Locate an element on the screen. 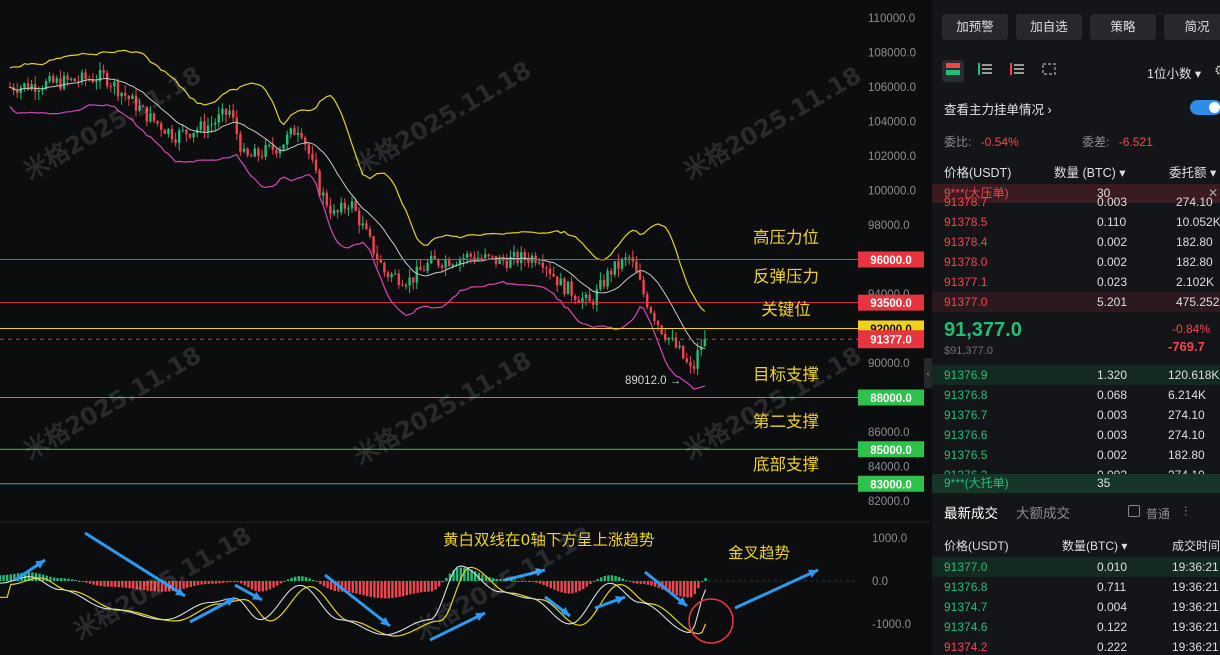 This screenshot has height=655, width=1220. depth-view-icon is located at coordinates (1049, 71).